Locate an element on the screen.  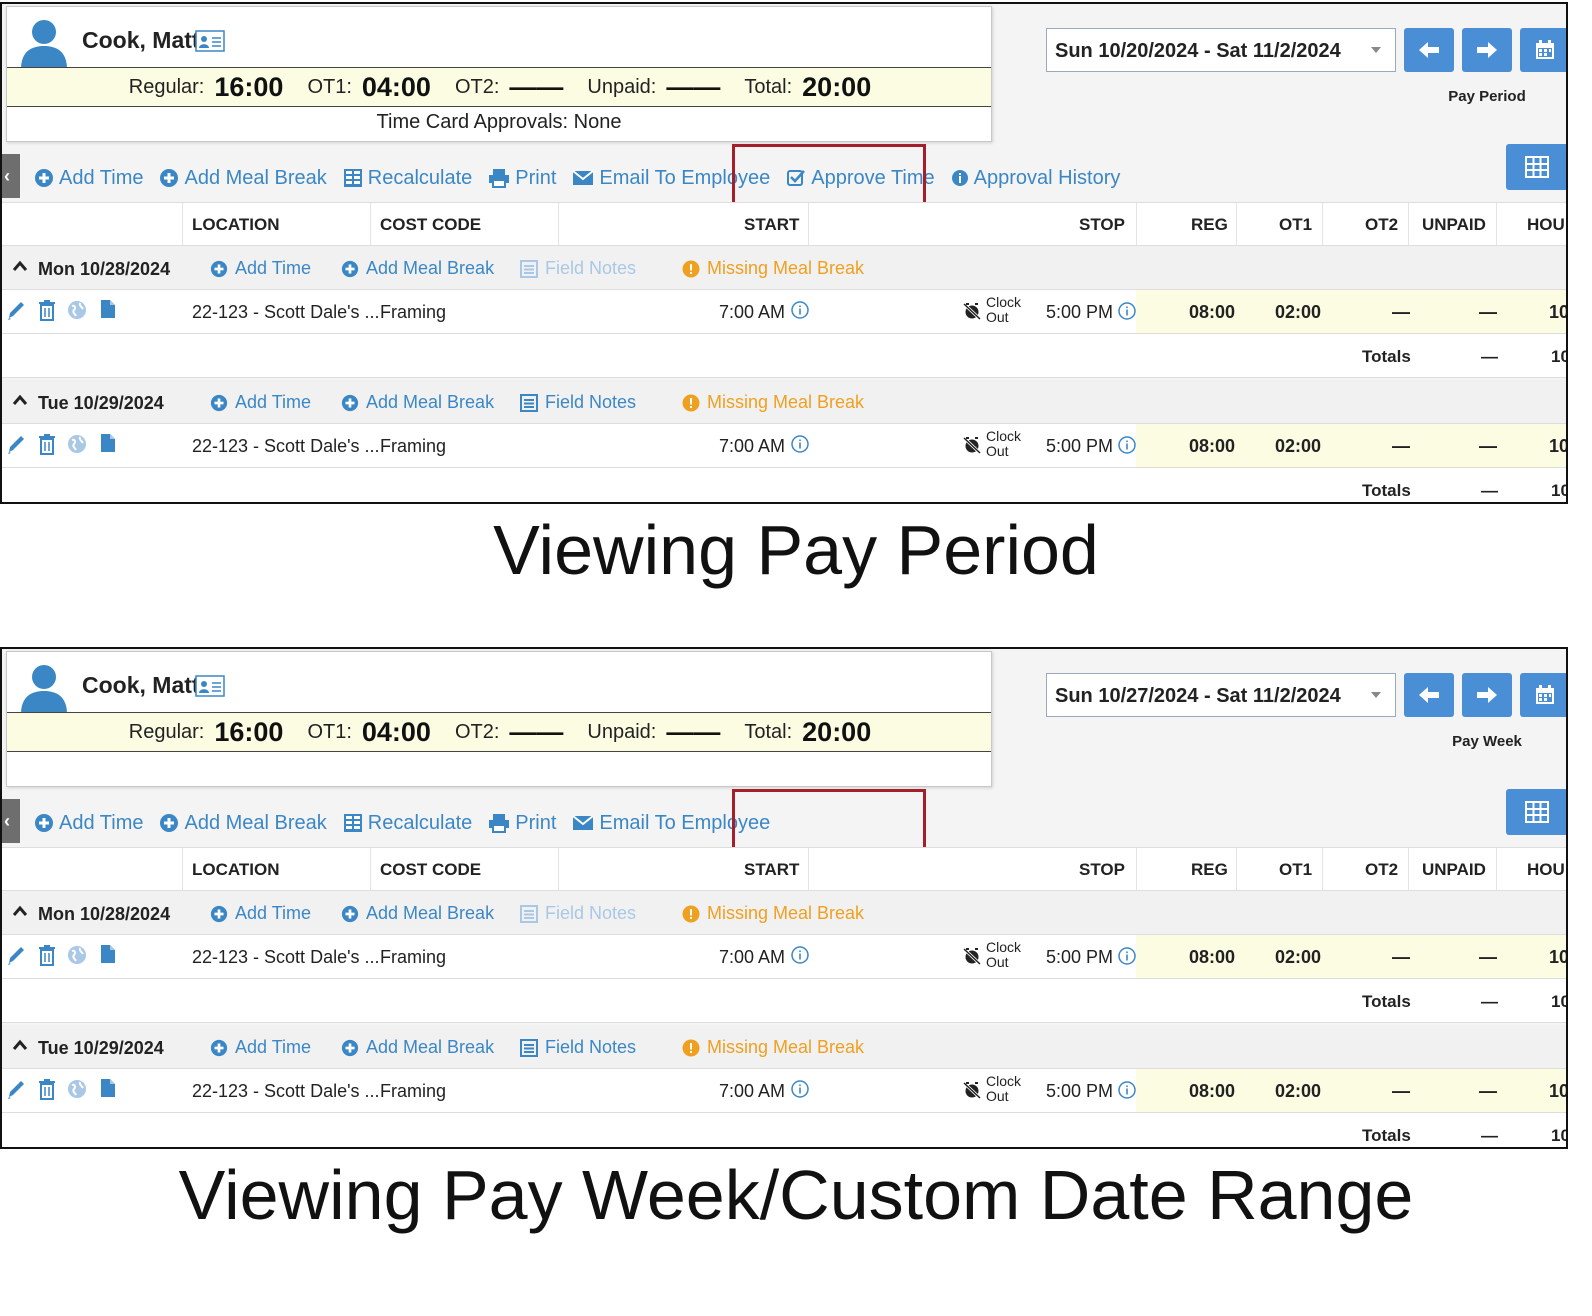
date-range-select: Sun 10/20/2024 - Sat 11/2/2024 is located at coordinates (1221, 50).